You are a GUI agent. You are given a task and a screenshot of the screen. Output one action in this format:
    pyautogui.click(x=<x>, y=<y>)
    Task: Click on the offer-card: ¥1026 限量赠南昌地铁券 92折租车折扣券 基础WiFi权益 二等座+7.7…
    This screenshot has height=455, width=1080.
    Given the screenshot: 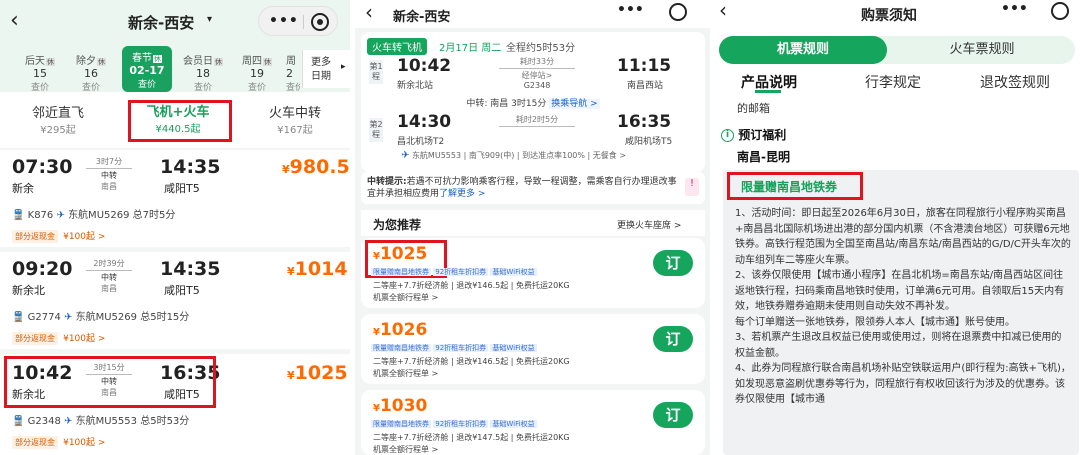 What is the action you would take?
    pyautogui.click(x=533, y=349)
    